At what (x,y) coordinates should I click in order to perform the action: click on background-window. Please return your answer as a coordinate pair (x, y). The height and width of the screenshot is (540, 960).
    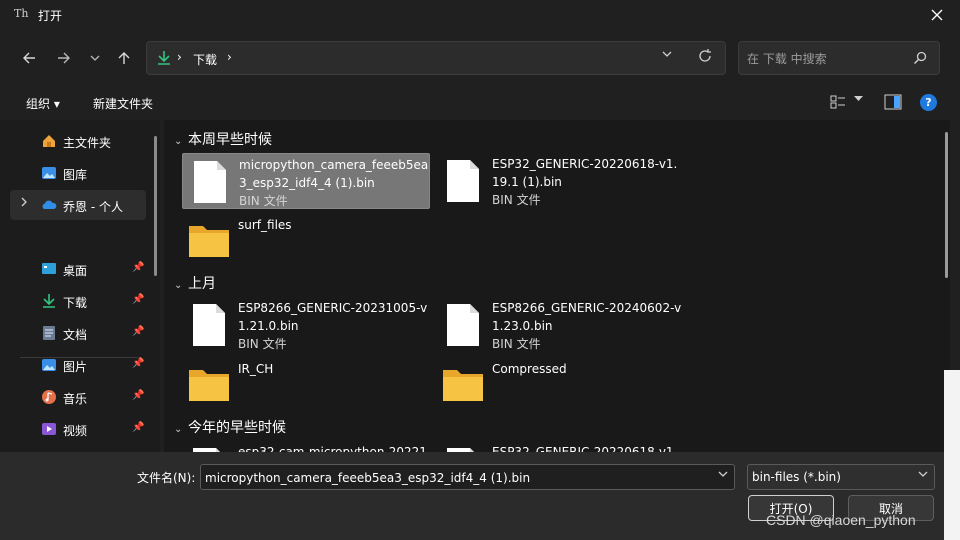
    Looking at the image, I should click on (952, 455).